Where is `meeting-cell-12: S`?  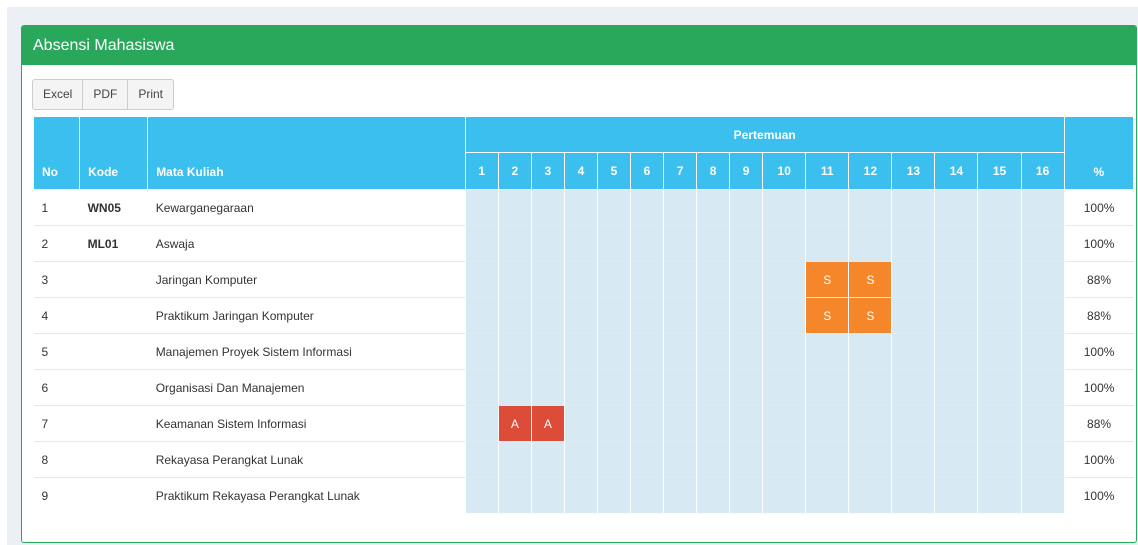 meeting-cell-12: S is located at coordinates (870, 279).